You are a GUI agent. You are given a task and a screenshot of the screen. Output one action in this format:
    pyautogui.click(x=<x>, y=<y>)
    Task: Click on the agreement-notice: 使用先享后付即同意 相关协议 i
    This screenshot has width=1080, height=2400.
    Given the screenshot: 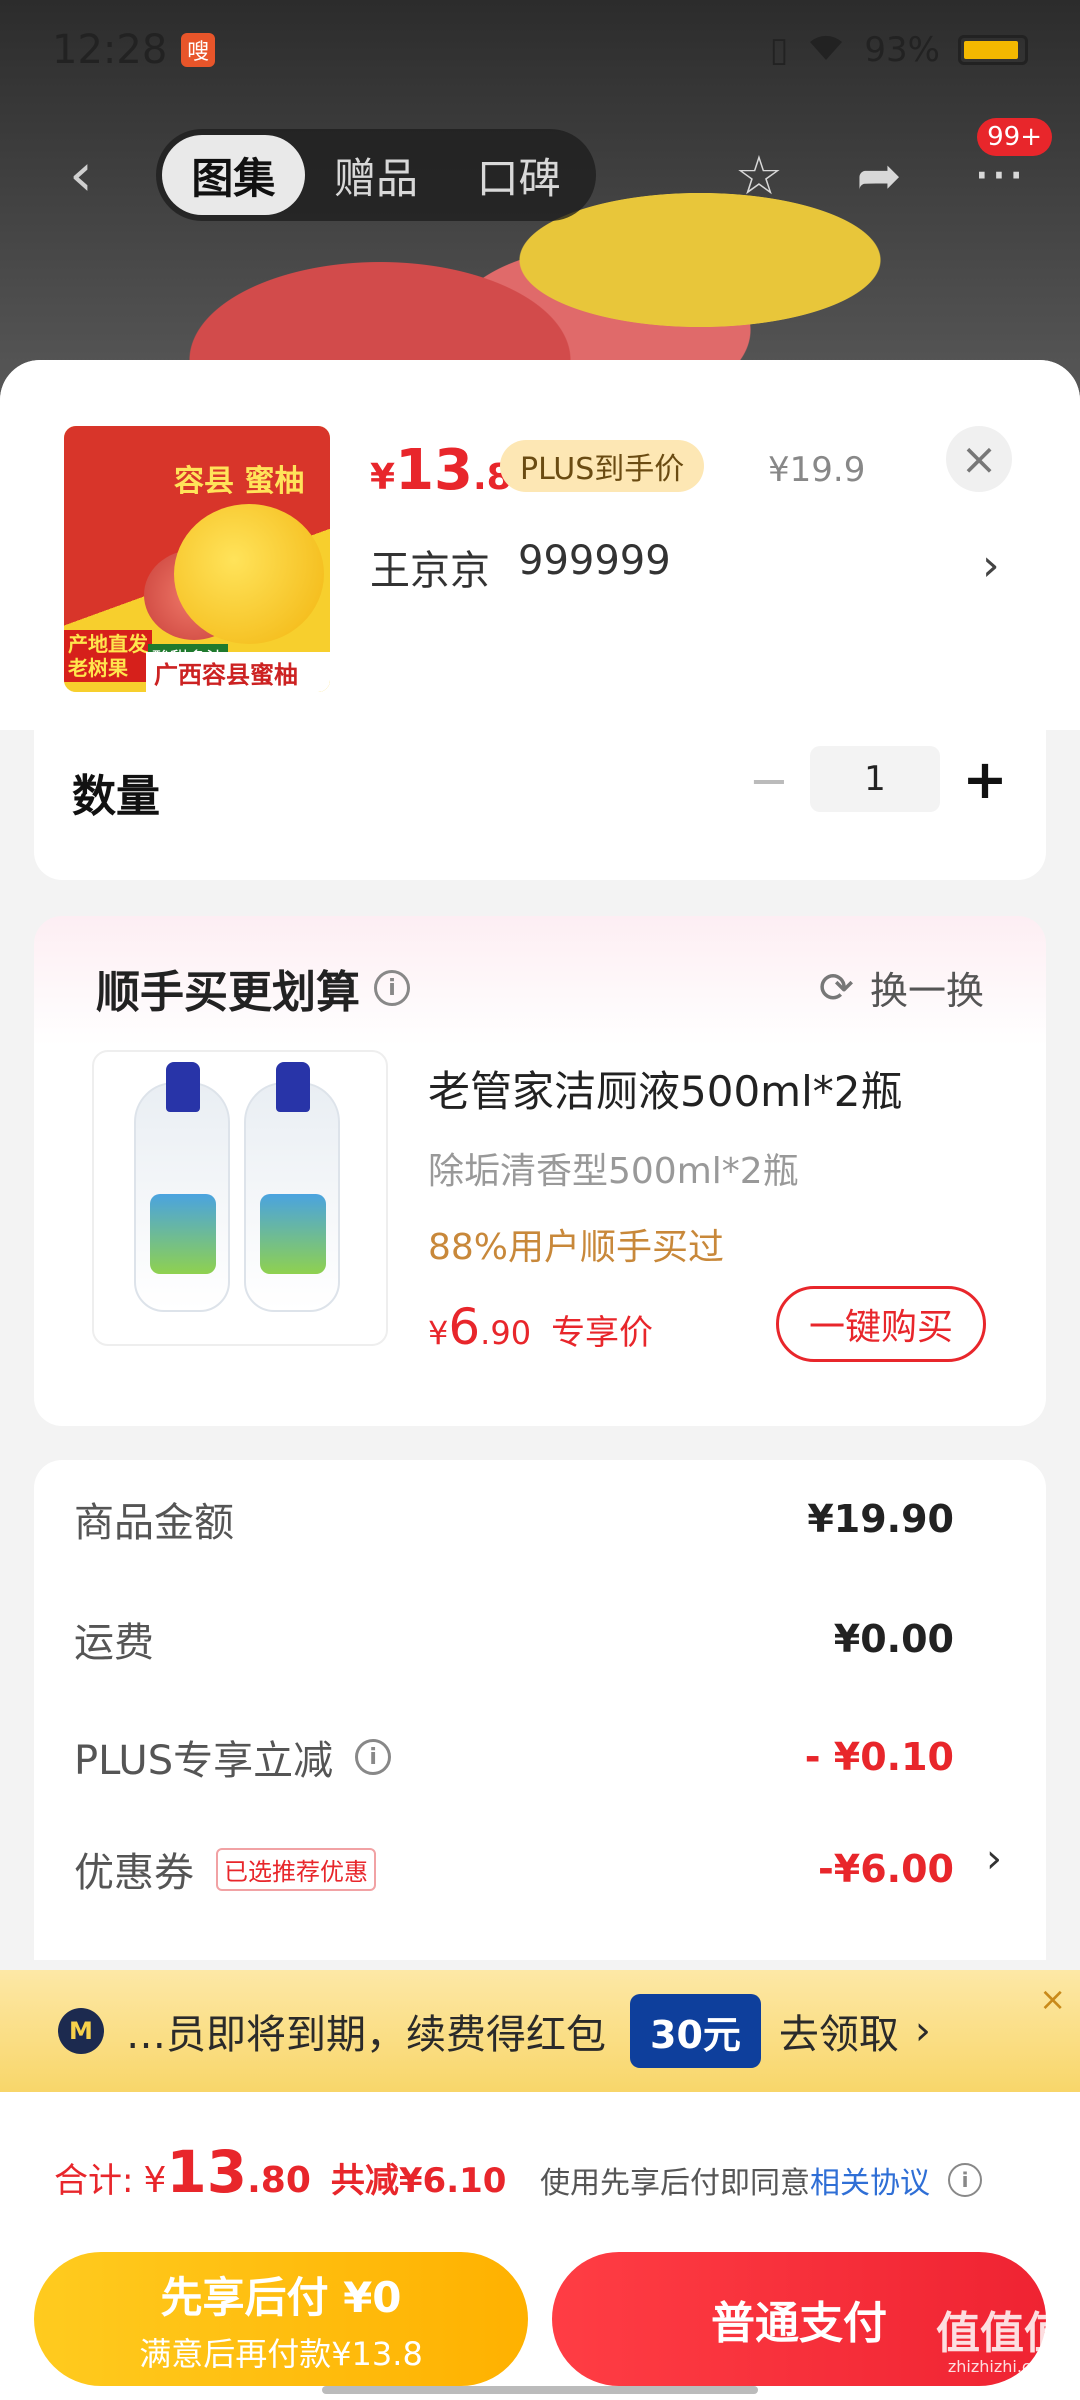 What is the action you would take?
    pyautogui.click(x=761, y=2180)
    